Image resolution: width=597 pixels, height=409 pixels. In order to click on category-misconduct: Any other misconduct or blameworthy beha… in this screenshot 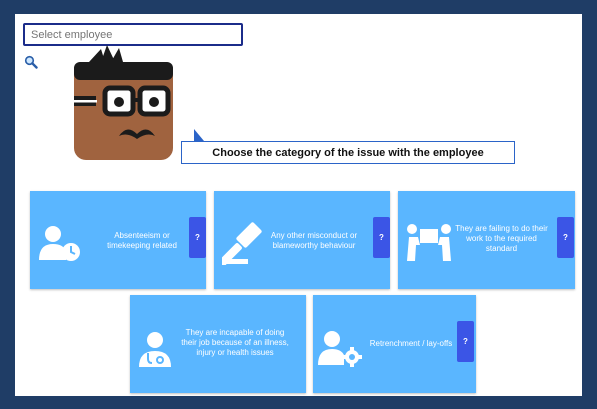, I will do `click(302, 240)`.